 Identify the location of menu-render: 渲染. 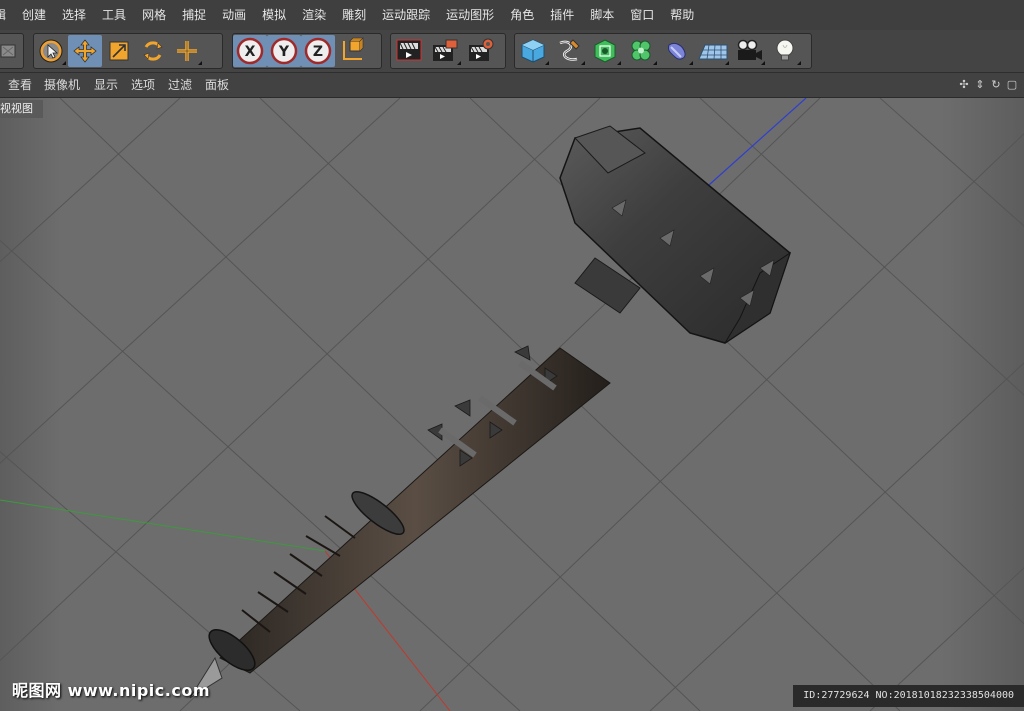
(314, 15).